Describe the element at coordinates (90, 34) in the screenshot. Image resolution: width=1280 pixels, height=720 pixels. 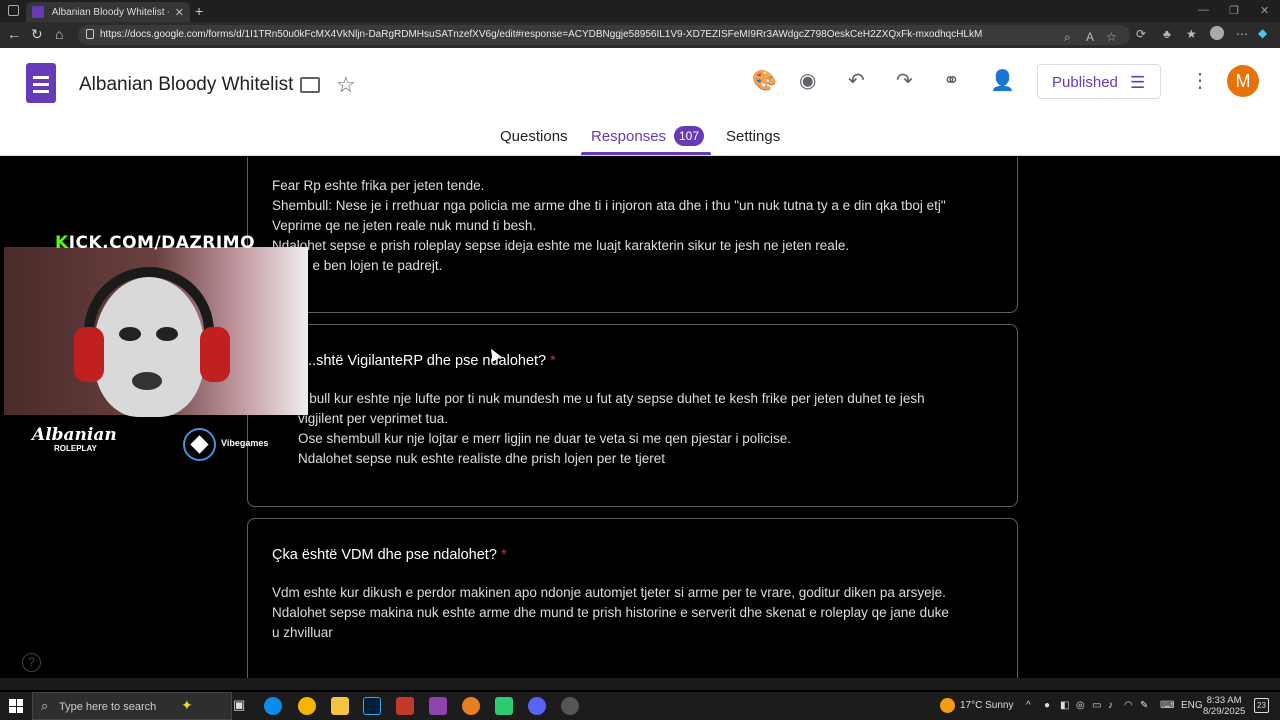
I see `lock-icon` at that location.